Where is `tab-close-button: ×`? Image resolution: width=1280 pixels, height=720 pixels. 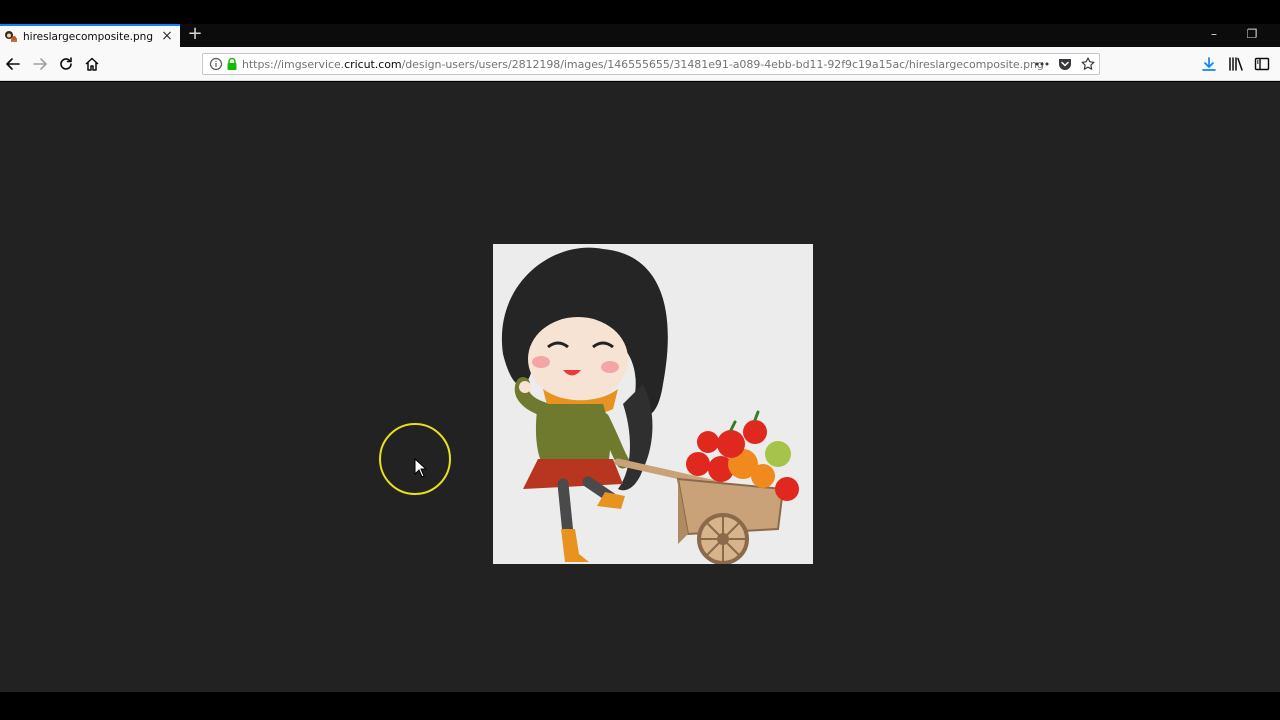 tab-close-button: × is located at coordinates (167, 36).